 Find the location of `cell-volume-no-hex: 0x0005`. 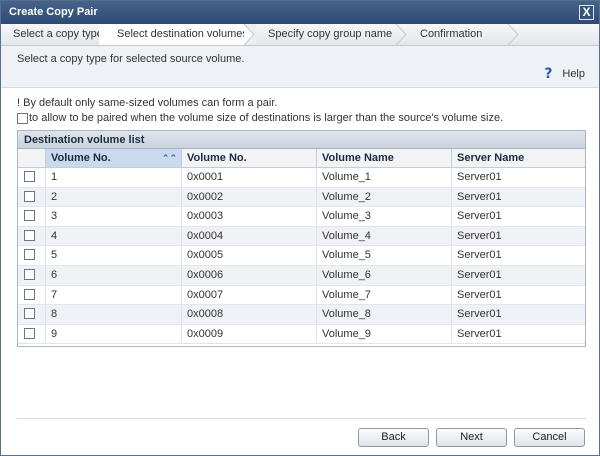

cell-volume-no-hex: 0x0005 is located at coordinates (249, 255).